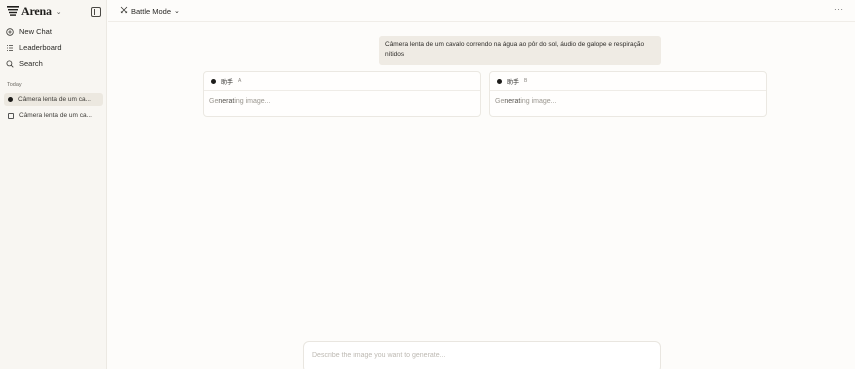  I want to click on nav-leaderboard-label: Leaderboard, so click(40, 47).